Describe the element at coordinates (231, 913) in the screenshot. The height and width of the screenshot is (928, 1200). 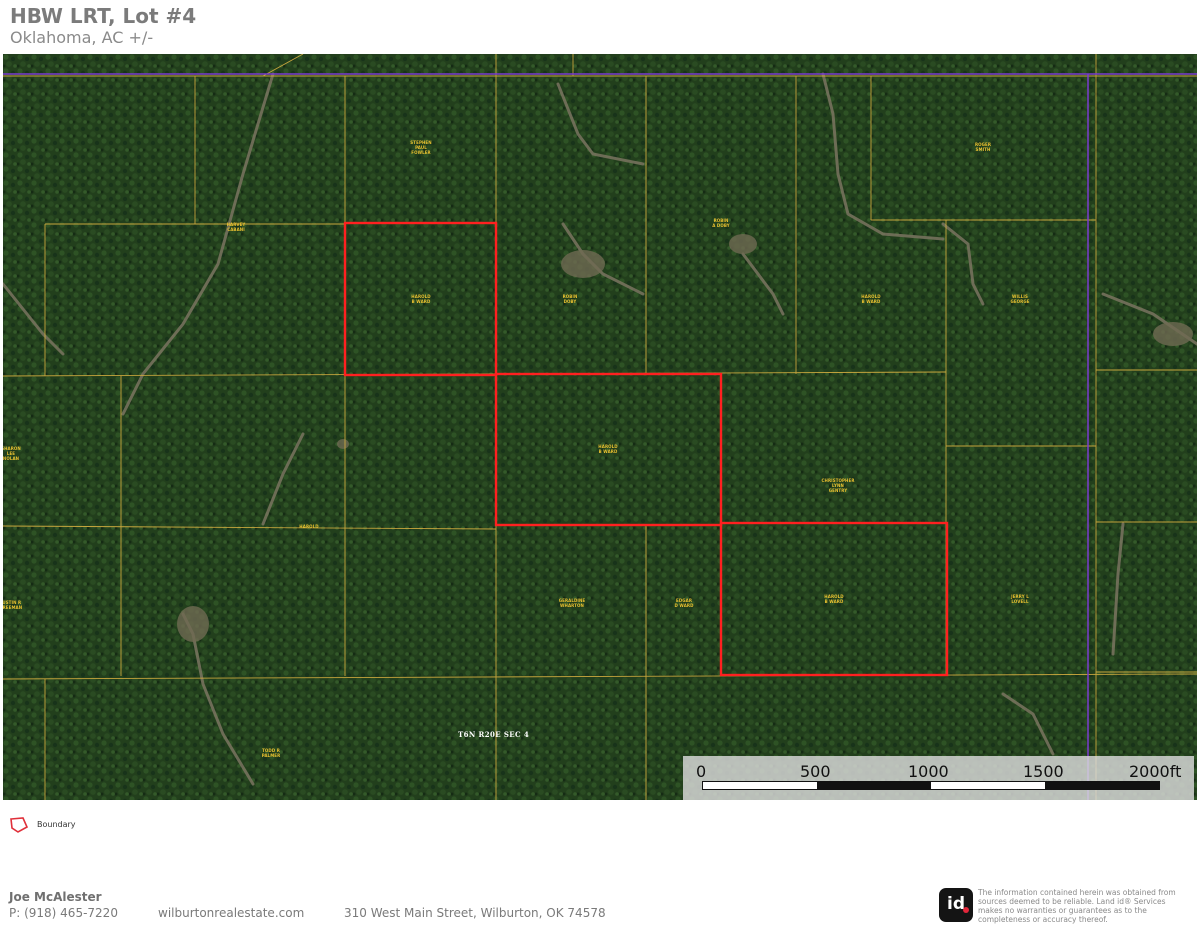
I see `agent-website-link: wilburtonrealestate.com` at that location.